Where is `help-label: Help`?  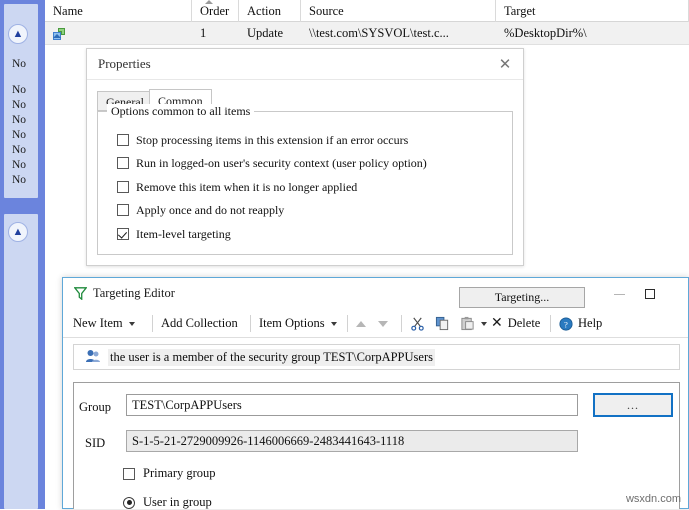
help-label: Help is located at coordinates (590, 323).